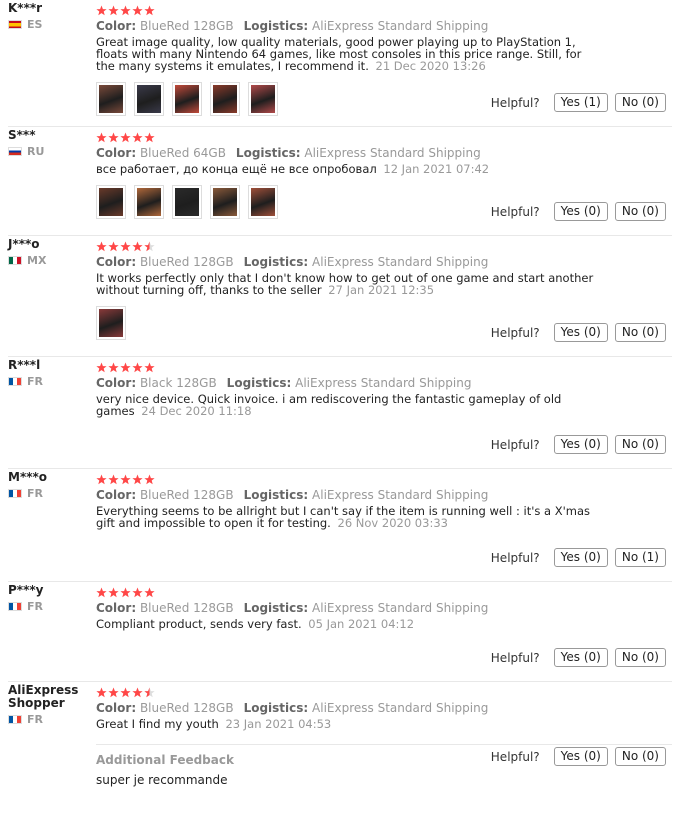 This screenshot has width=684, height=822. Describe the element at coordinates (25, 8) in the screenshot. I see `reviewer-name: K***r` at that location.